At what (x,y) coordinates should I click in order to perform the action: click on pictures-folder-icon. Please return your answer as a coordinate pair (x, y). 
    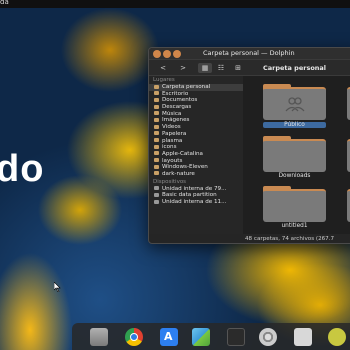
    Looking at the image, I should click on (156, 119).